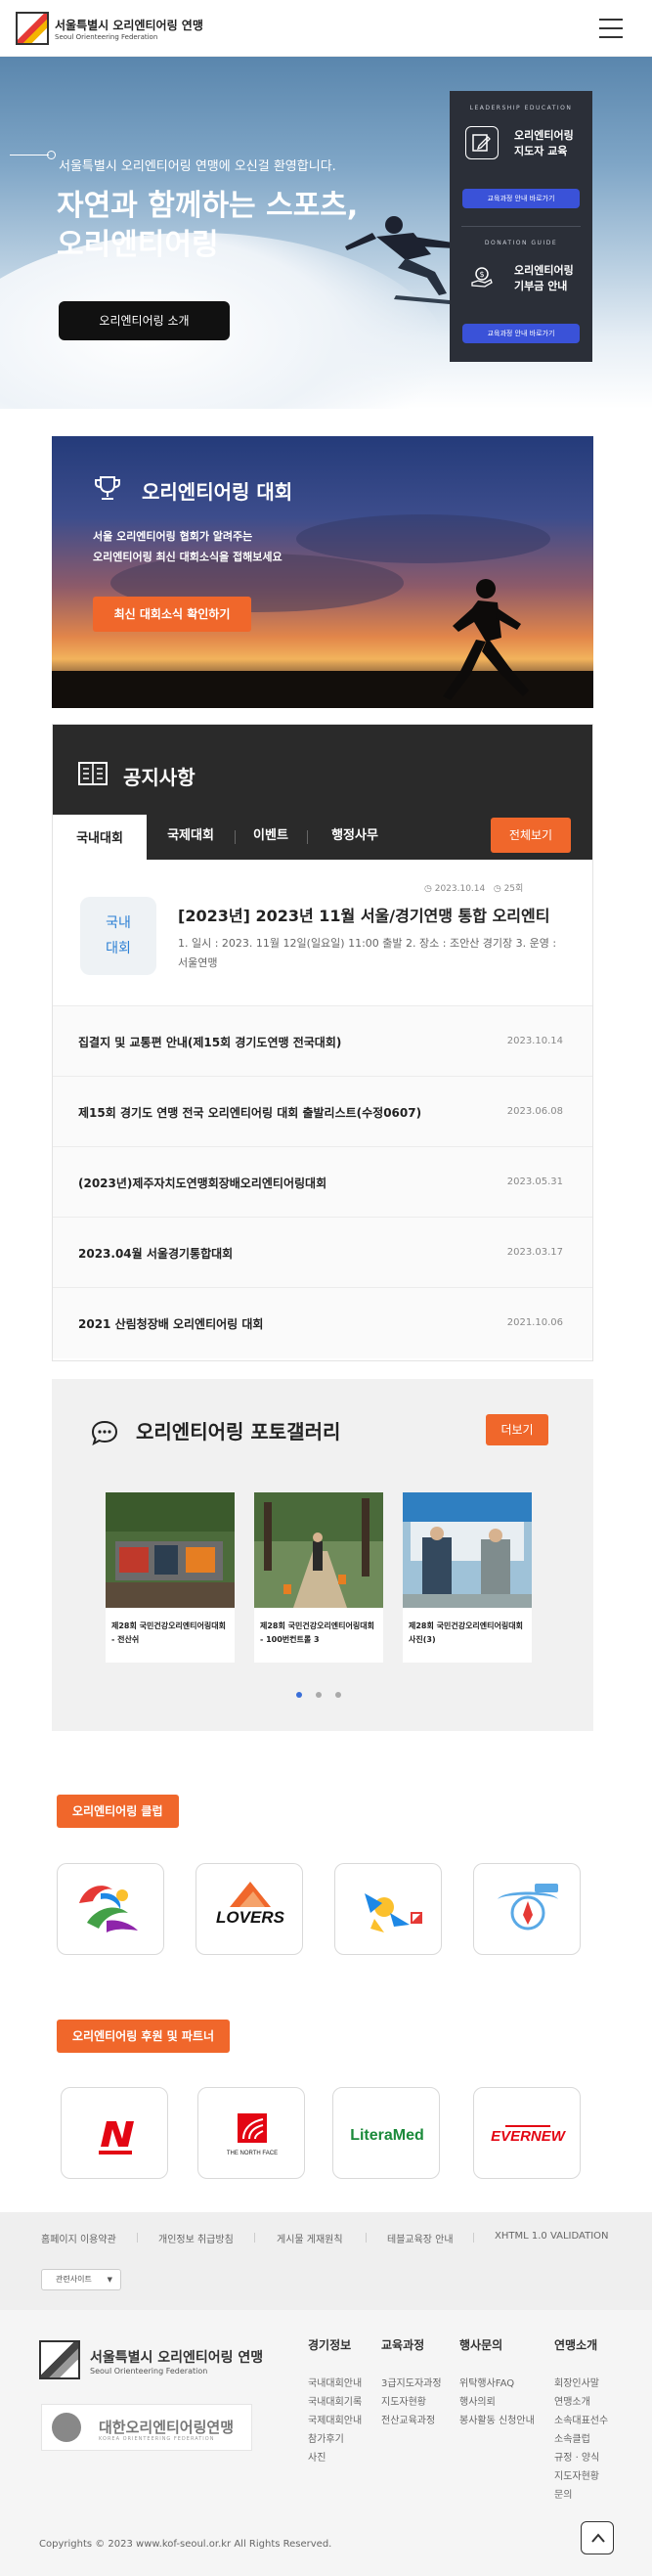 This screenshot has height=2576, width=652. What do you see at coordinates (271, 837) in the screenshot?
I see `tab-event: 이벤트` at bounding box center [271, 837].